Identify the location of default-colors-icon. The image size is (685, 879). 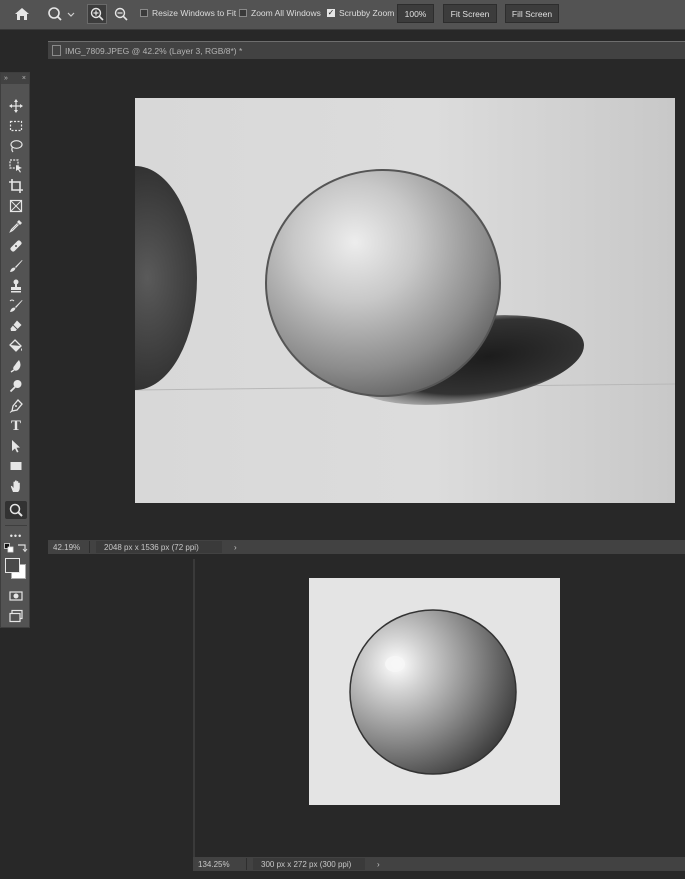
(9, 548).